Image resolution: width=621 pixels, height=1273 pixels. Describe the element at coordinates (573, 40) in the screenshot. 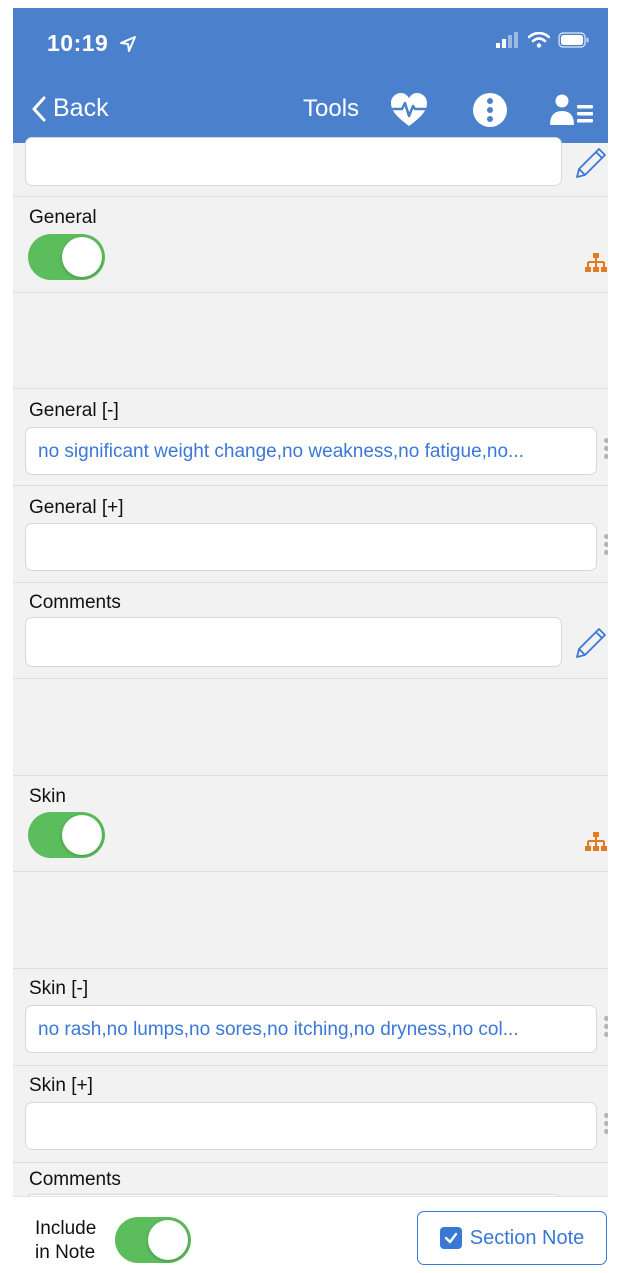

I see `battery-icon` at that location.